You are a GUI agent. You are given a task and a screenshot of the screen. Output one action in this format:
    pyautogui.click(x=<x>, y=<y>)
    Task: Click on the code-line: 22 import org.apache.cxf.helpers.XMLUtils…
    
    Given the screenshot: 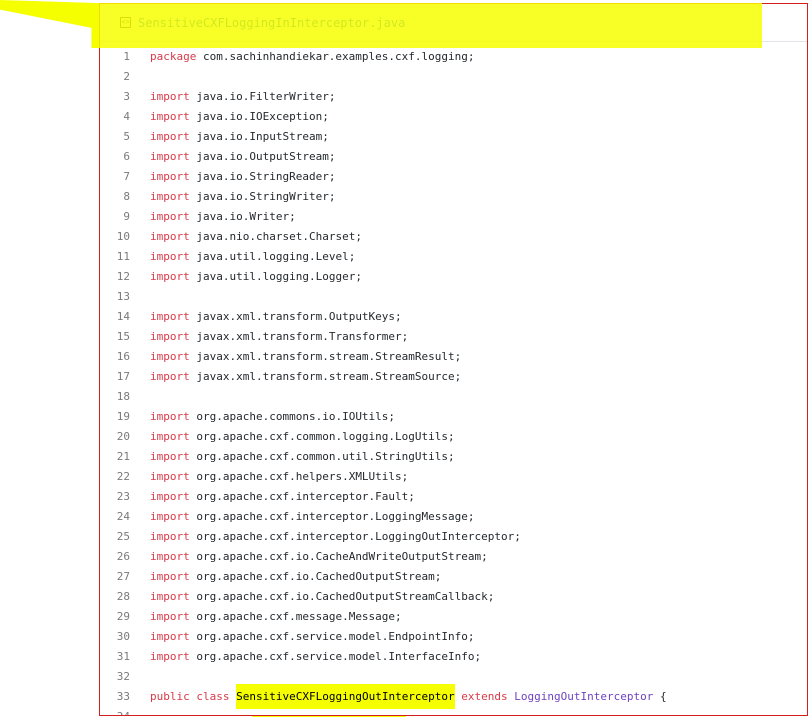 What is the action you would take?
    pyautogui.click(x=453, y=477)
    